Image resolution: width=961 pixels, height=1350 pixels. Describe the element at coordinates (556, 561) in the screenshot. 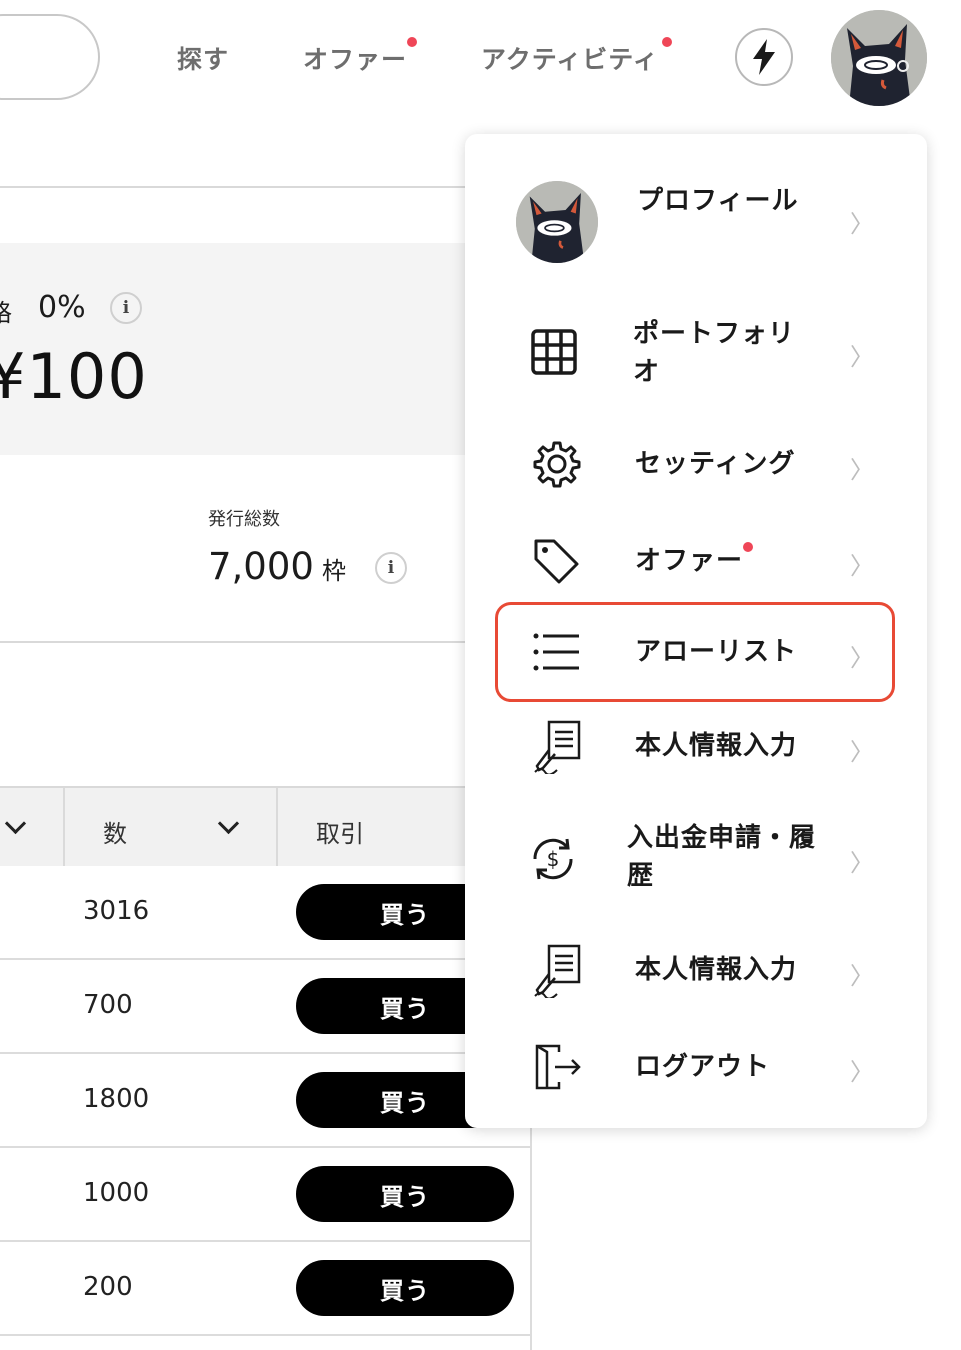

I see `tag-icon` at that location.